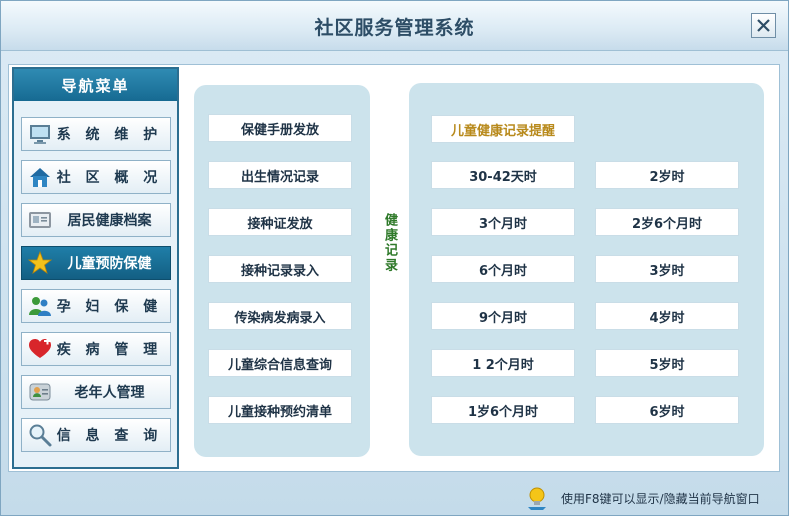 The image size is (789, 516). I want to click on sidebar-header: 导航菜单, so click(95, 85).